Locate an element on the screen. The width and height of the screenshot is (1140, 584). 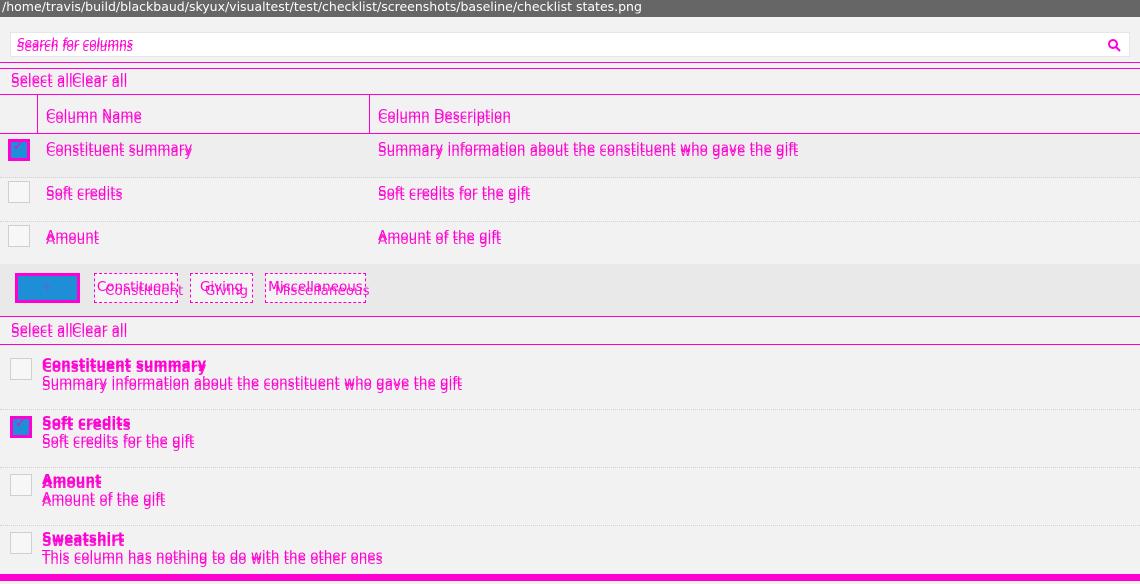
list-item-title: Soft credits Soft credits is located at coordinates (86, 424).